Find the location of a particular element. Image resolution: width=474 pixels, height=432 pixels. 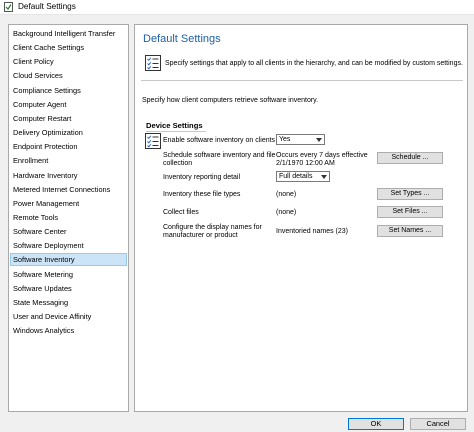

schedule-label-line1: Schedule software inventory and file is located at coordinates (219, 155).